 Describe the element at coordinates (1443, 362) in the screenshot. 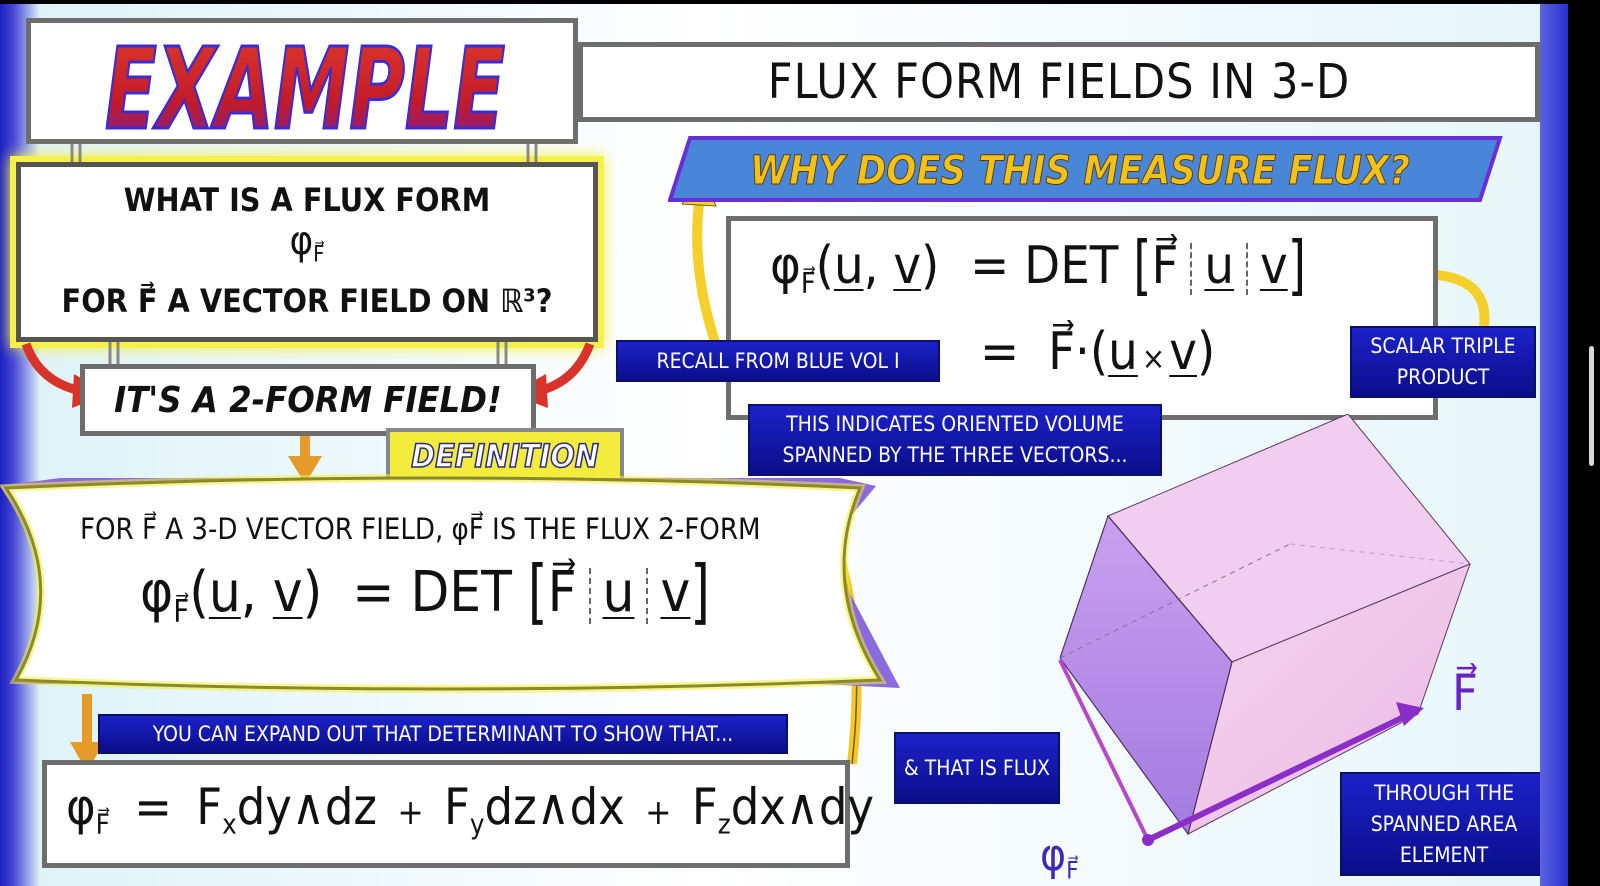

I see `scalar-triple-label: SCALAR TRIPLE PRODUCT` at that location.